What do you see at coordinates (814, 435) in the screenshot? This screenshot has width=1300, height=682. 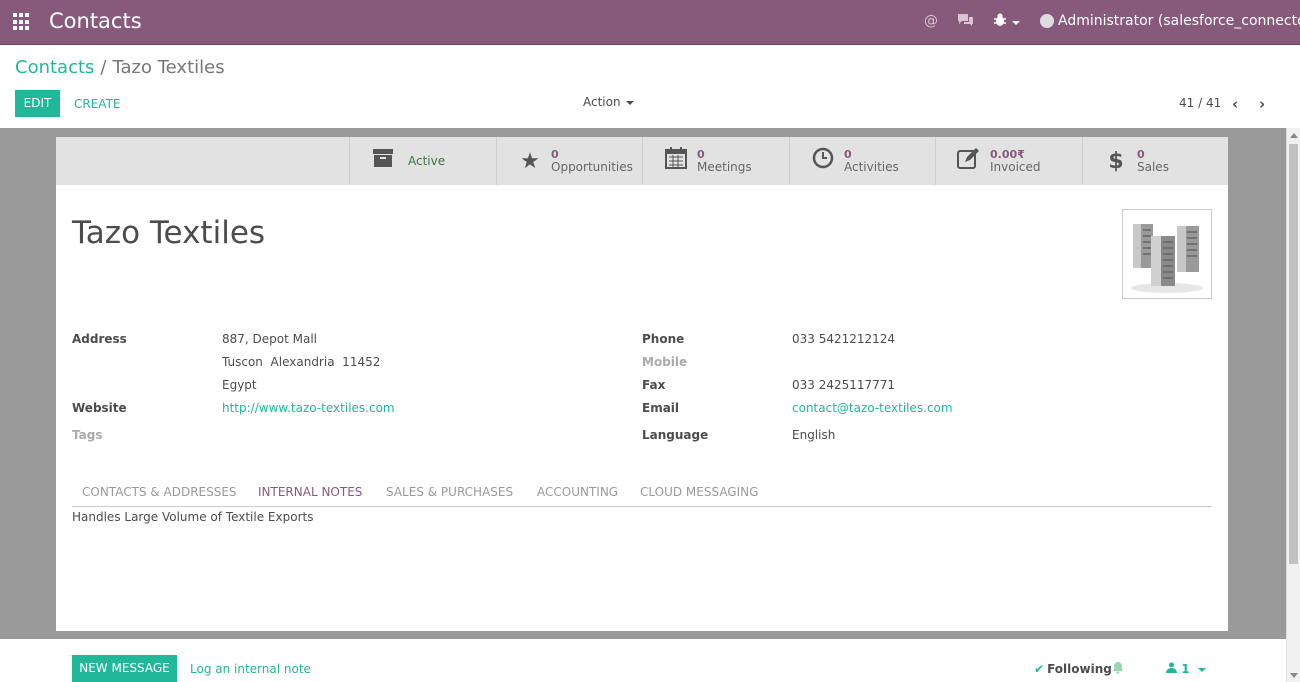 I see `language-value: English` at bounding box center [814, 435].